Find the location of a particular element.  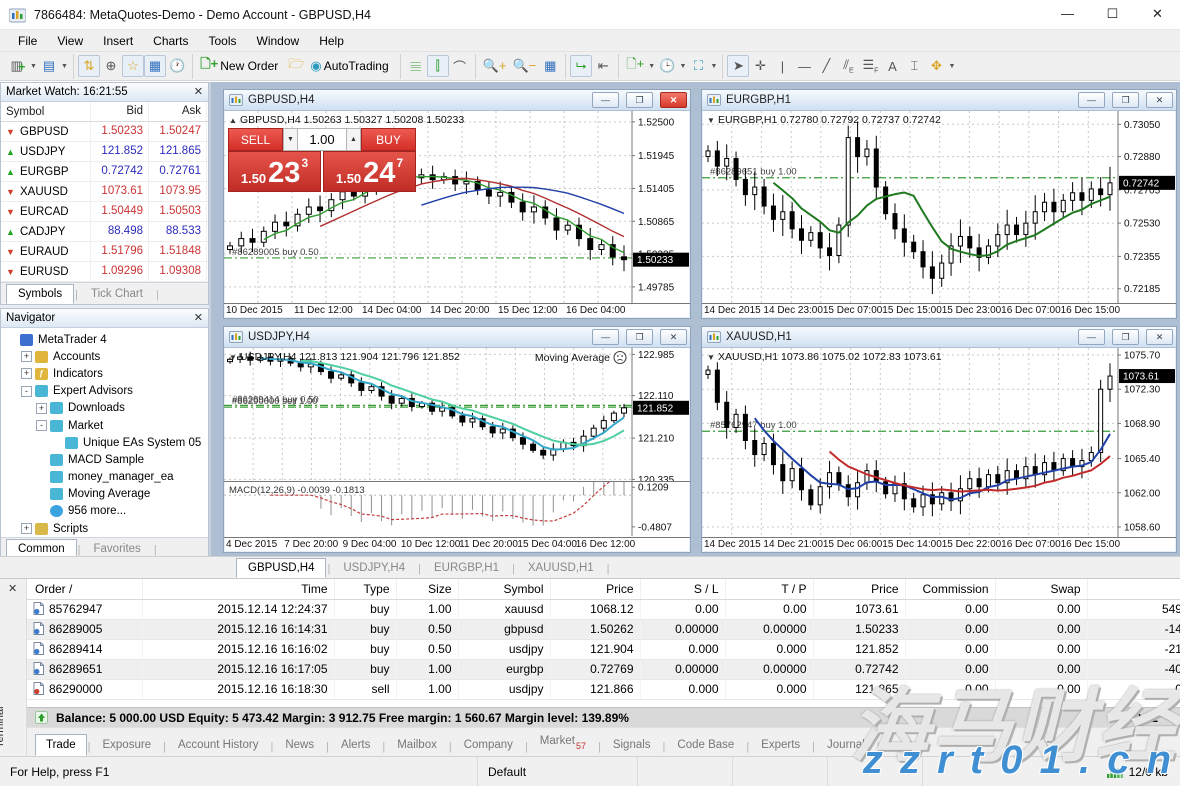

nav-item-downloads: + Downloads is located at coordinates (104, 408).